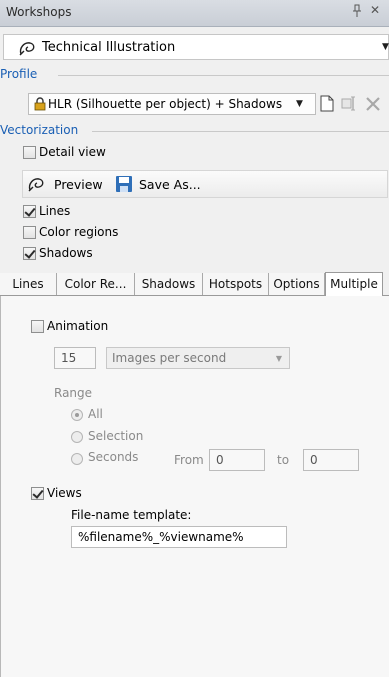 This screenshot has height=677, width=389. What do you see at coordinates (196, 47) in the screenshot?
I see `workshop-select: Technical Illustration ▼` at bounding box center [196, 47].